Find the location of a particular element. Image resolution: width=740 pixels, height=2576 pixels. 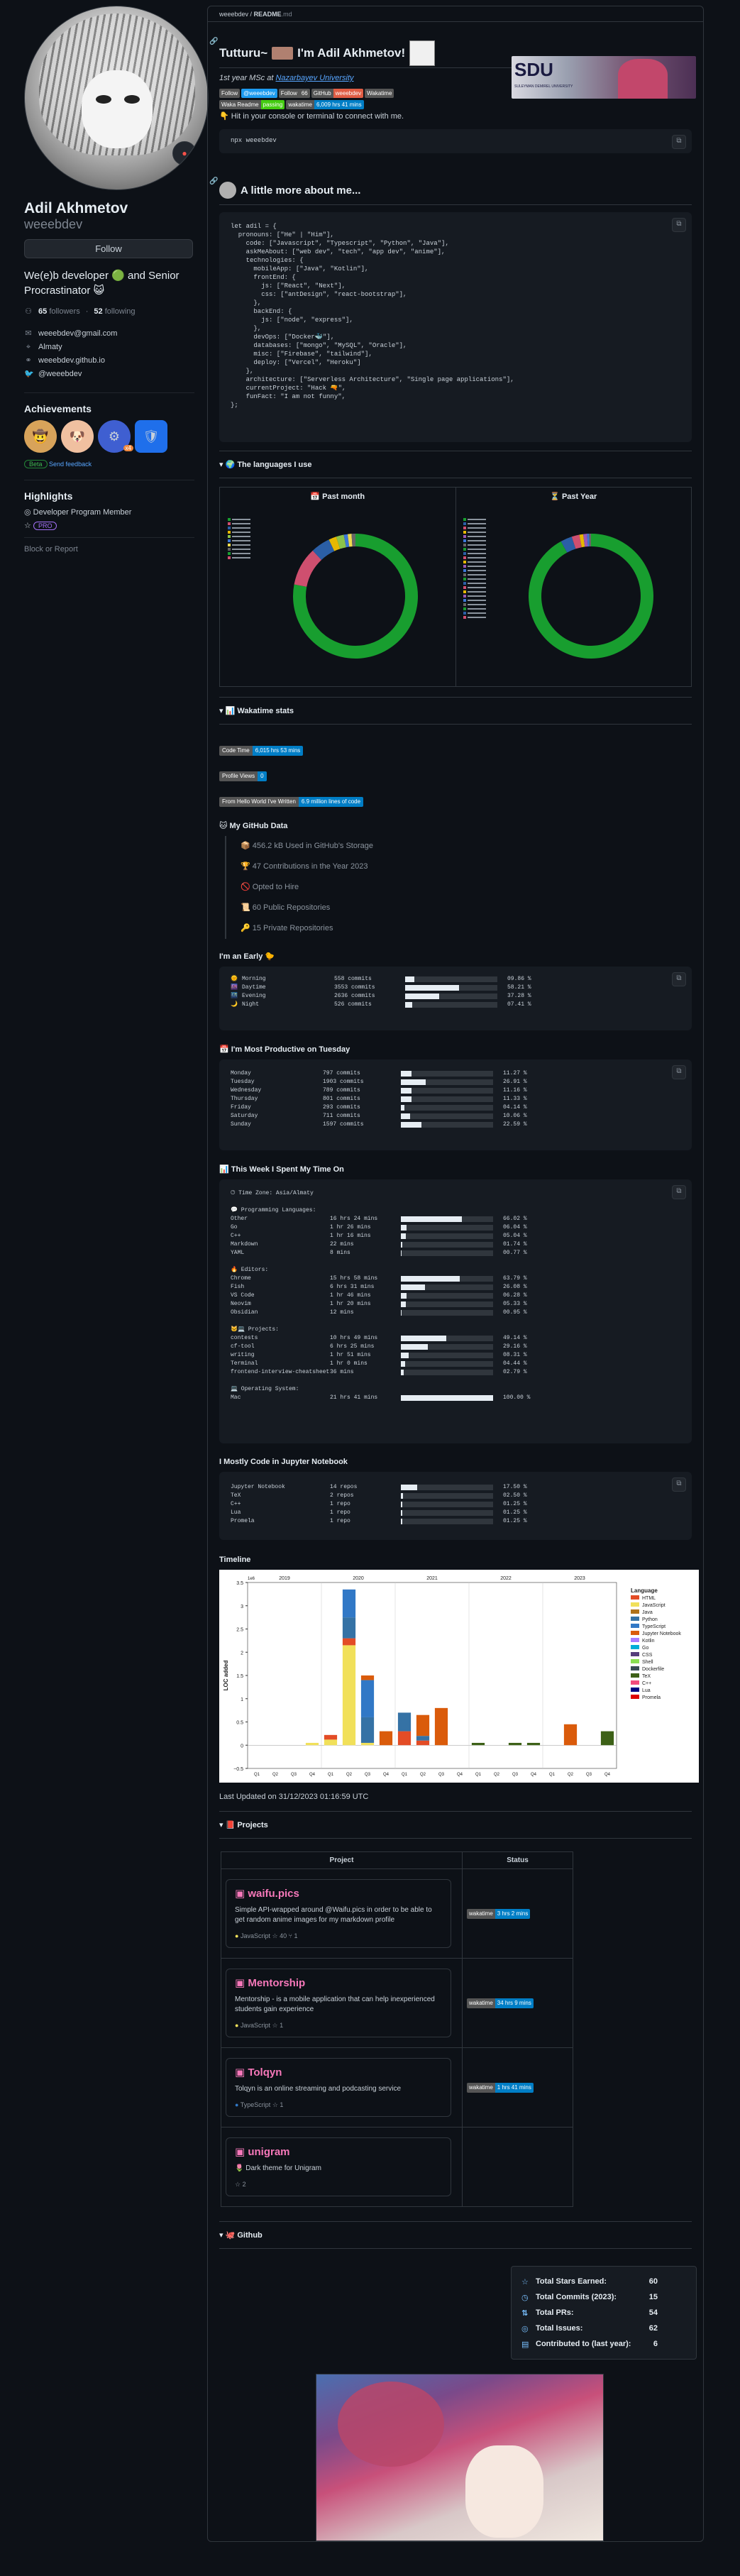

wakatime-badge: wakatime 1 hrs 41 mins is located at coordinates (500, 2087).